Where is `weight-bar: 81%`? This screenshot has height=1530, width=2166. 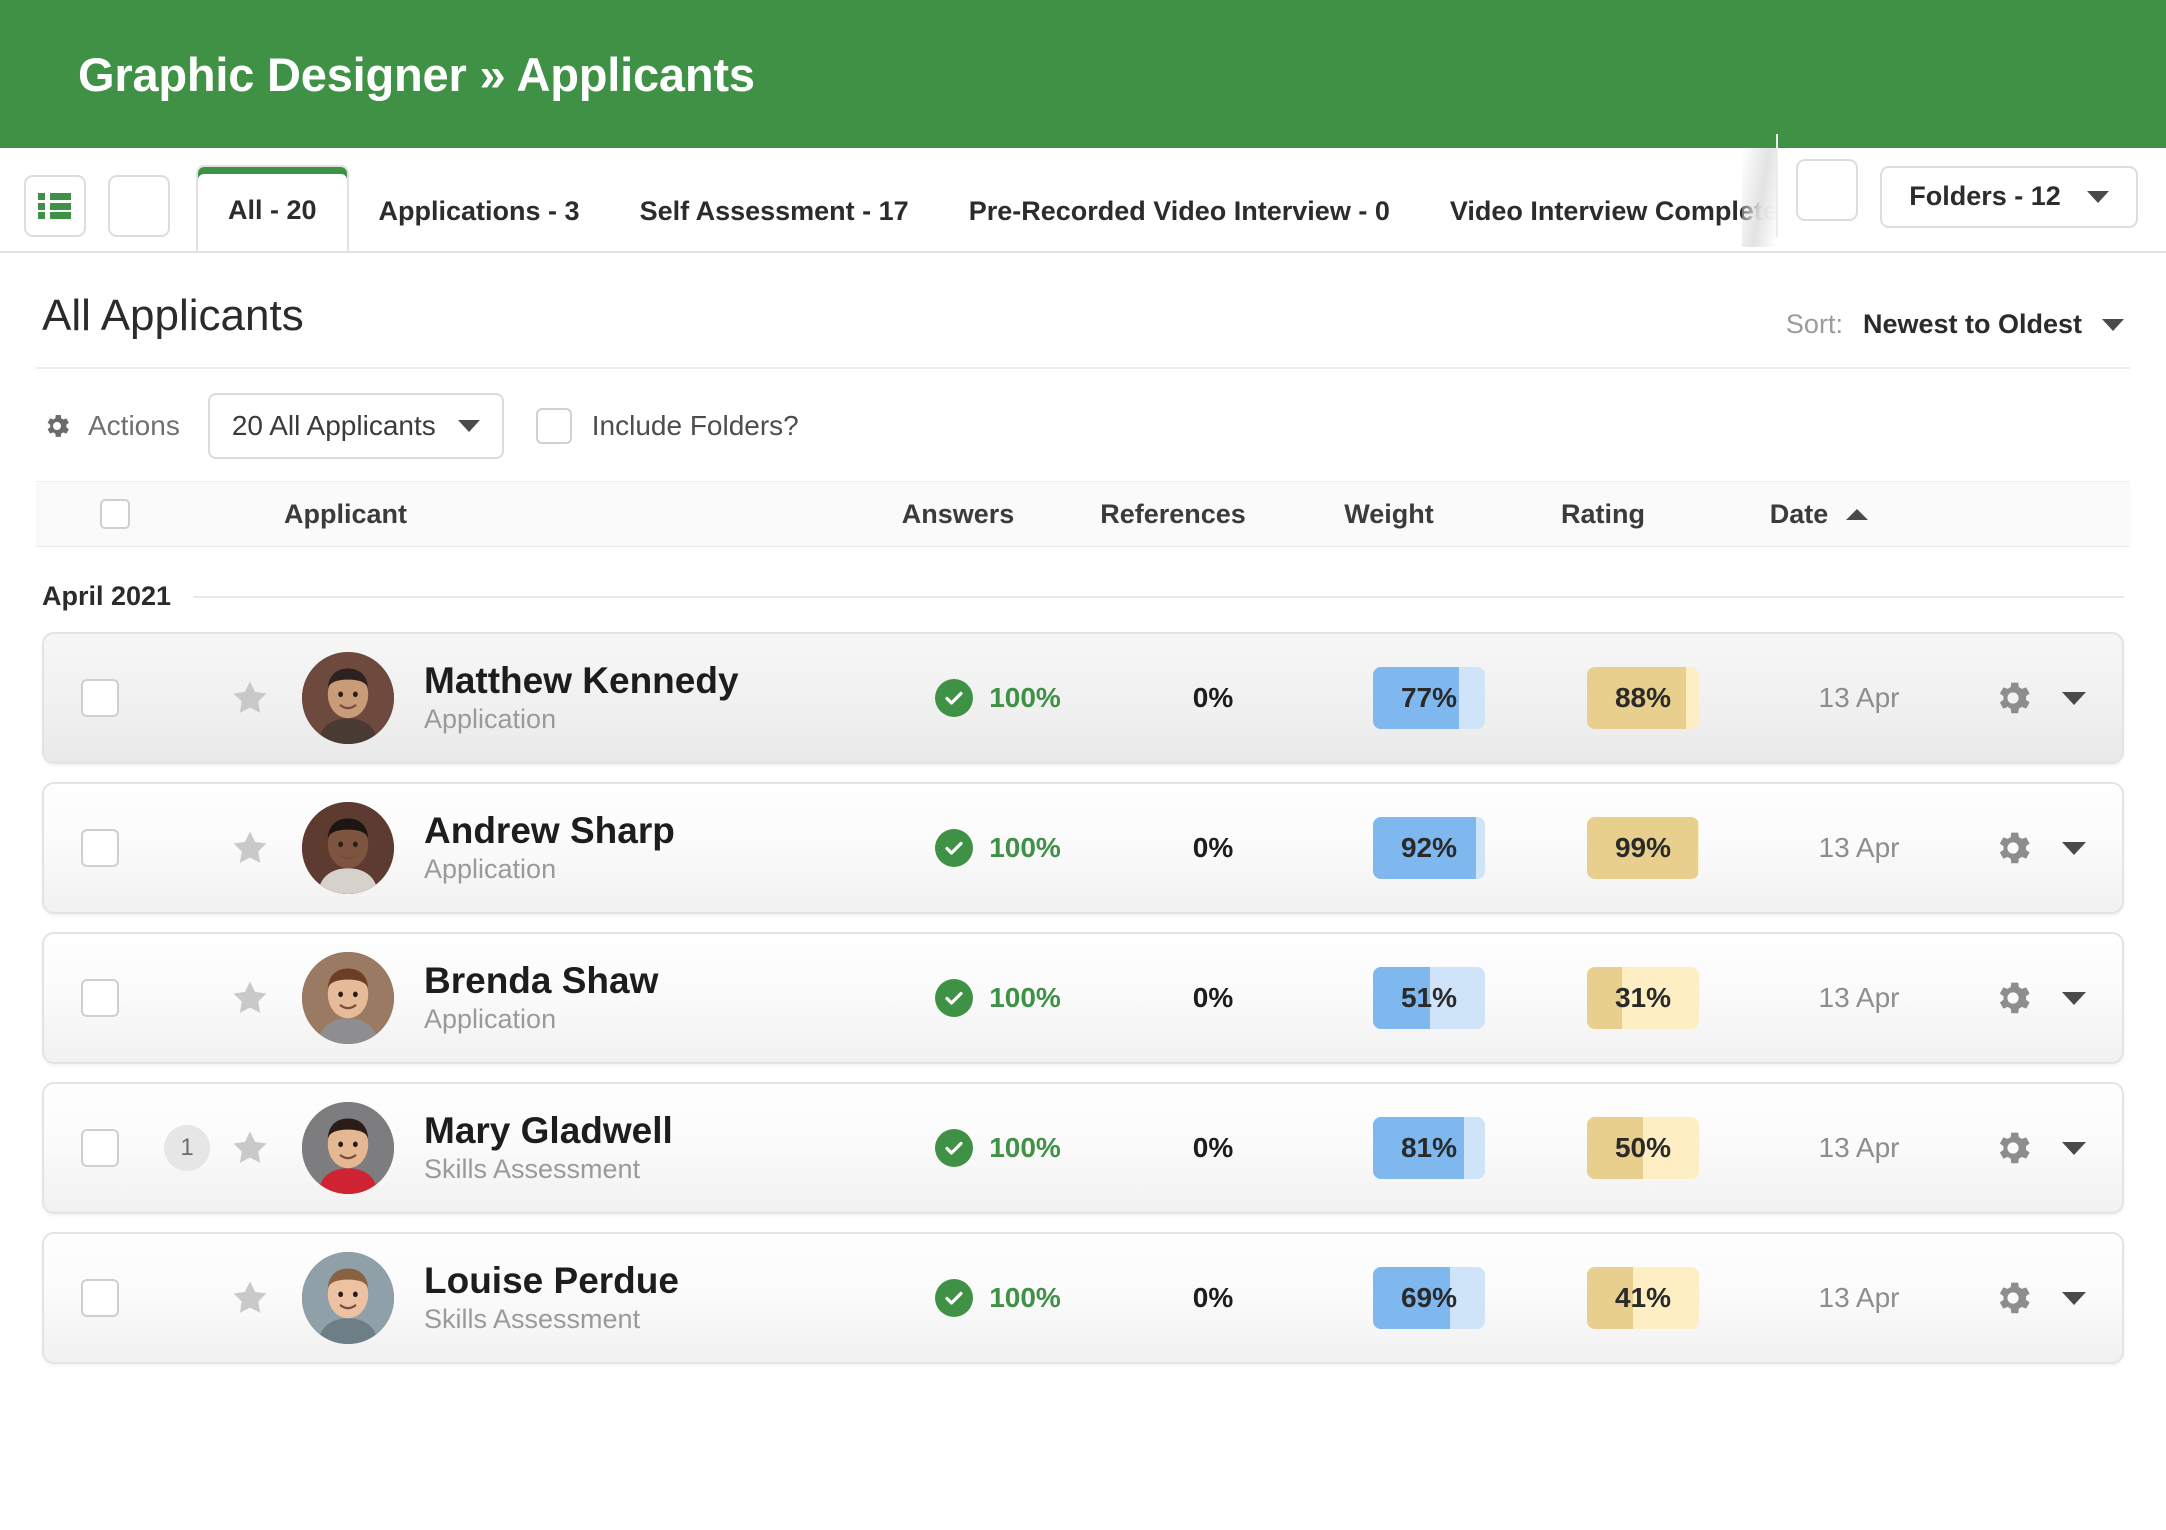 weight-bar: 81% is located at coordinates (1429, 1148).